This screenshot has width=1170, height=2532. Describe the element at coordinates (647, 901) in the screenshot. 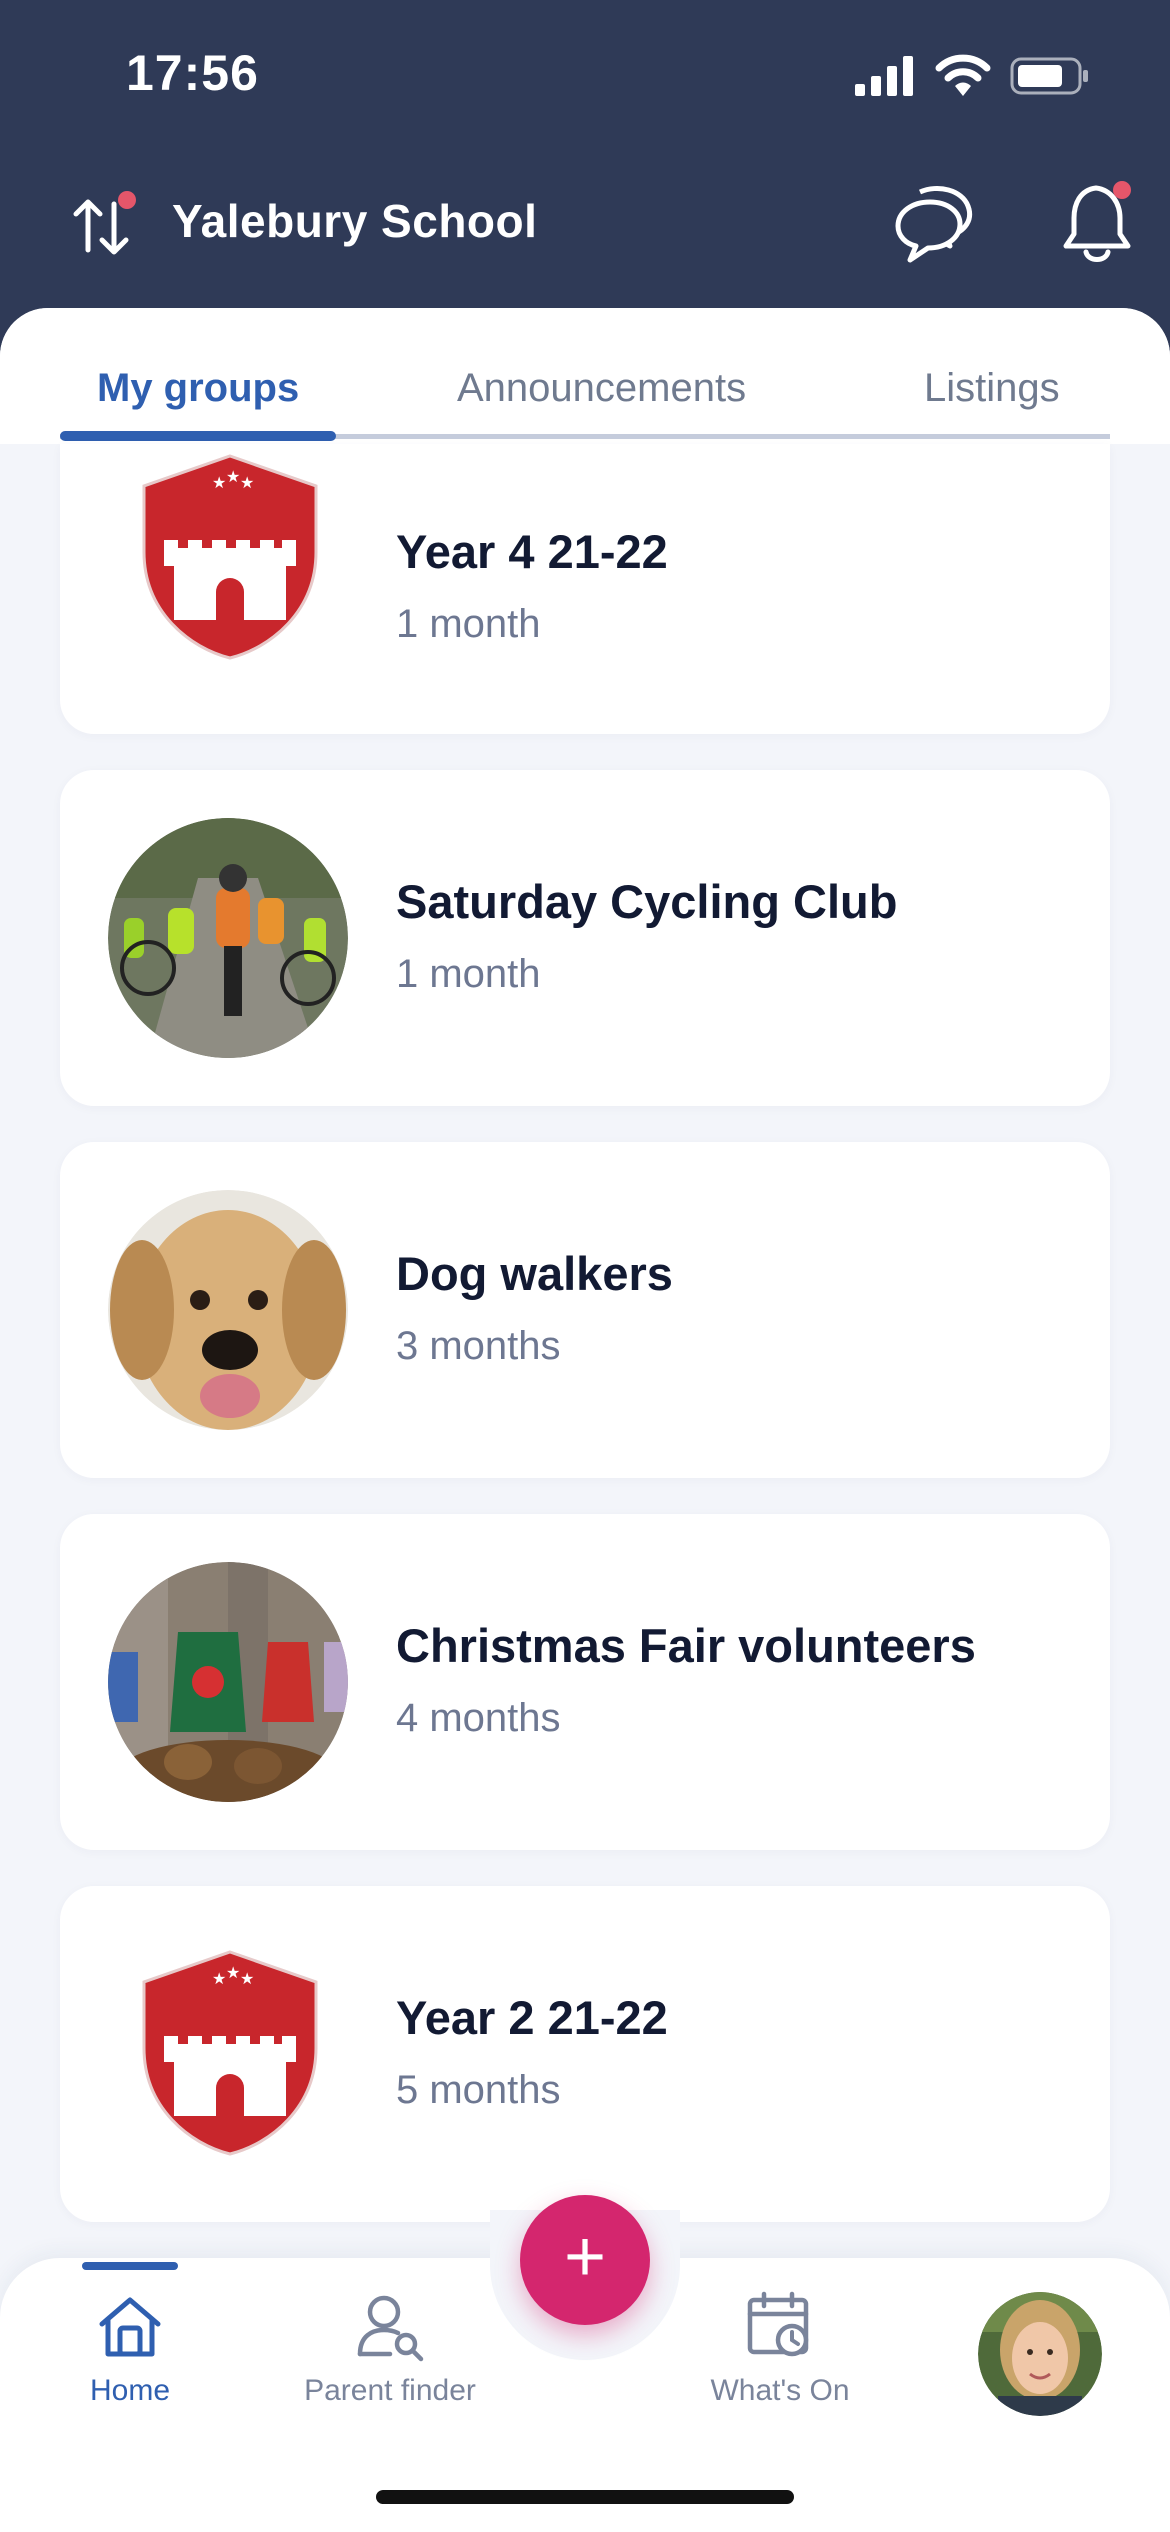

I see `group-name: Saturday Cycling Club` at that location.